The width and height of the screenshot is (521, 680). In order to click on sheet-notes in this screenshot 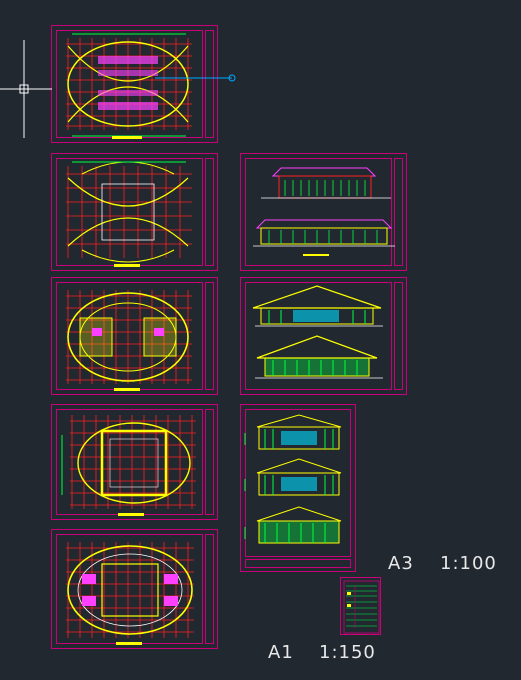, I will do `click(360, 606)`.